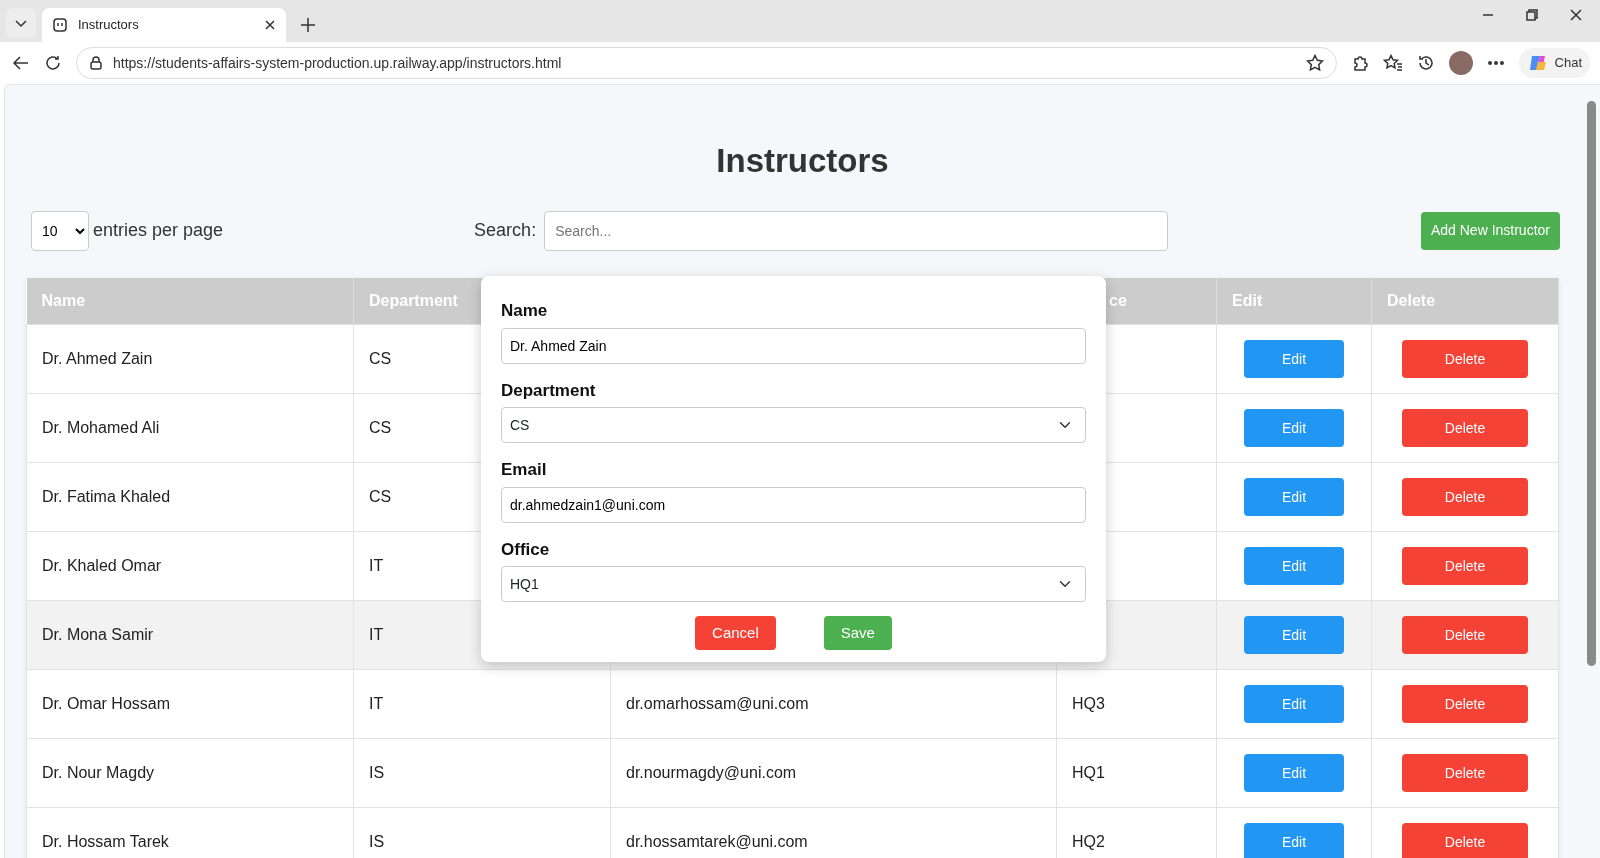  Describe the element at coordinates (1460, 63) in the screenshot. I see `profile-avatar` at that location.